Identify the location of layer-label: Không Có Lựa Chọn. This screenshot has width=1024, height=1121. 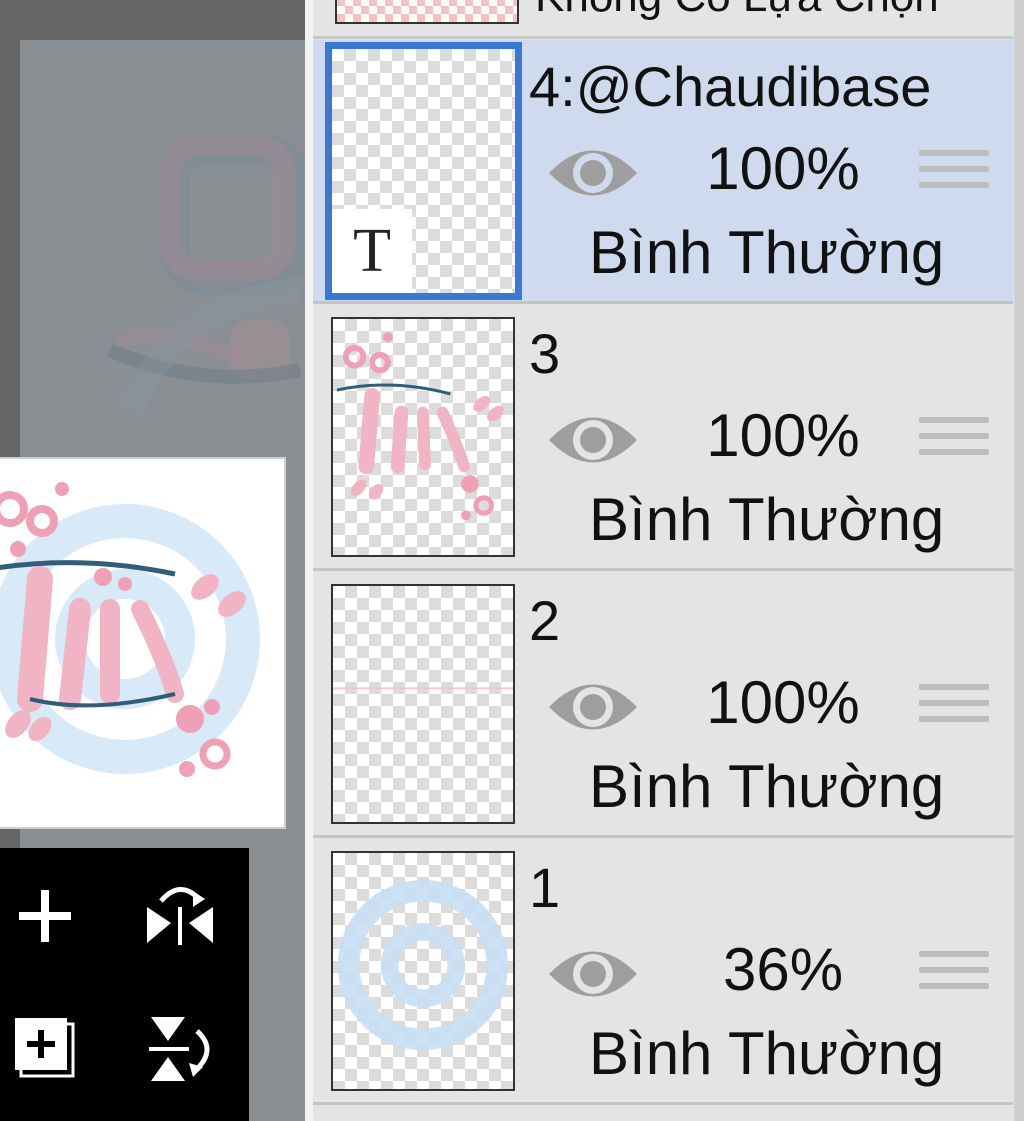
(737, 11).